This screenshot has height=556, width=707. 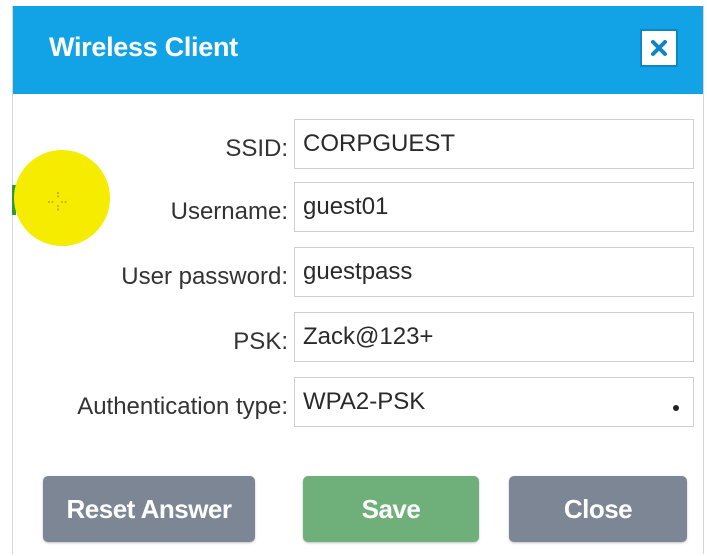 What do you see at coordinates (143, 47) in the screenshot?
I see `dialog-title: Wireless Client` at bounding box center [143, 47].